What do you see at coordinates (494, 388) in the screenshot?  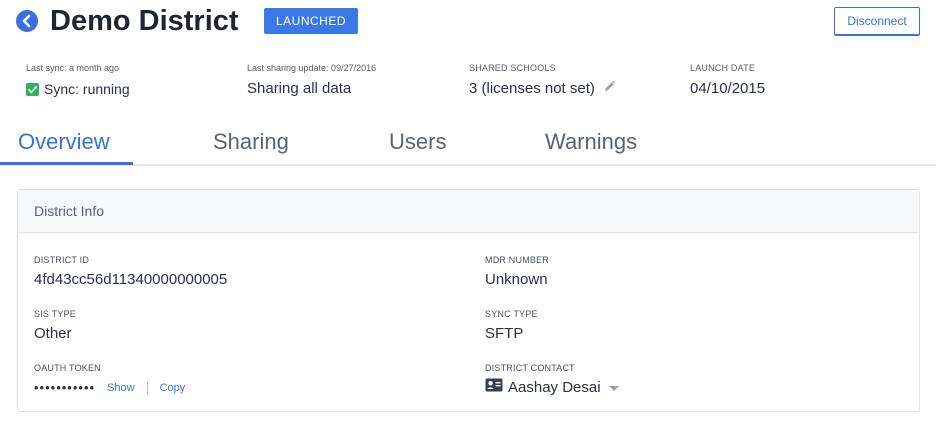 I see `contact-card-icon` at bounding box center [494, 388].